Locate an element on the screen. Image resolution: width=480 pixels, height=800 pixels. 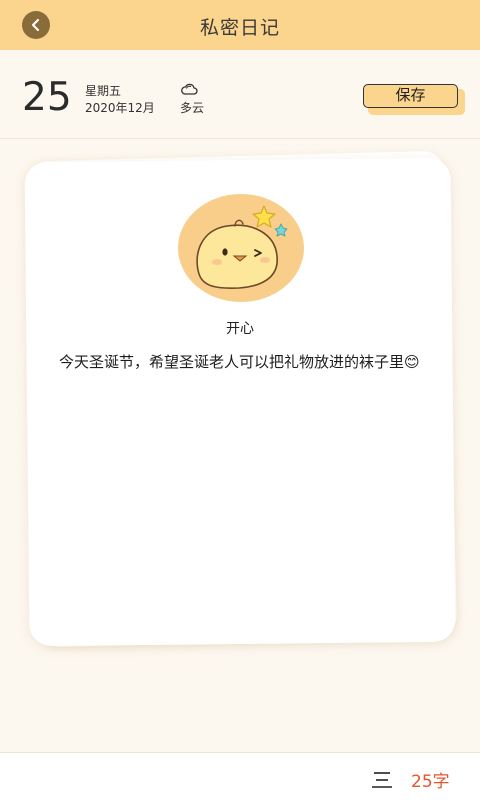
page-title: 私密日记 is located at coordinates (239, 28).